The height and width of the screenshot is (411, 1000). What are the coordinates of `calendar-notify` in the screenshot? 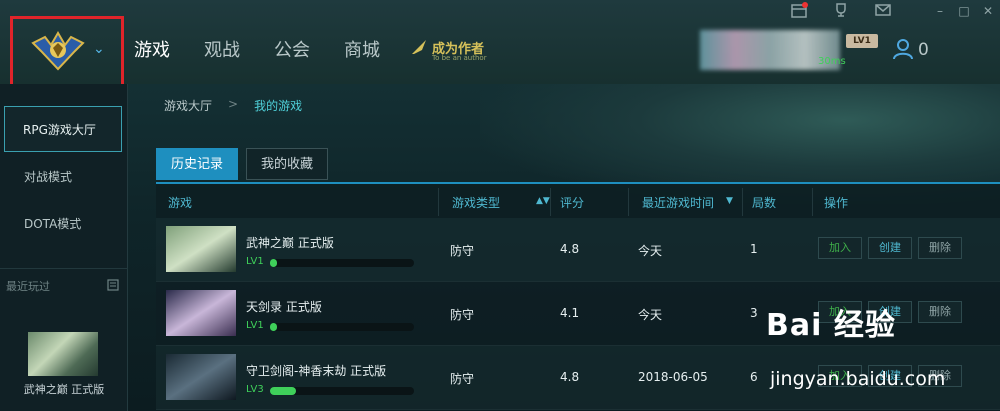 It's located at (799, 12).